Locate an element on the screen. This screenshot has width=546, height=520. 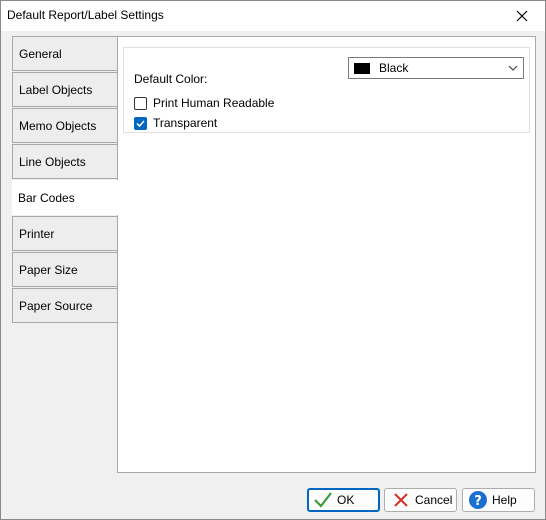
help-button: ? Help is located at coordinates (498, 500).